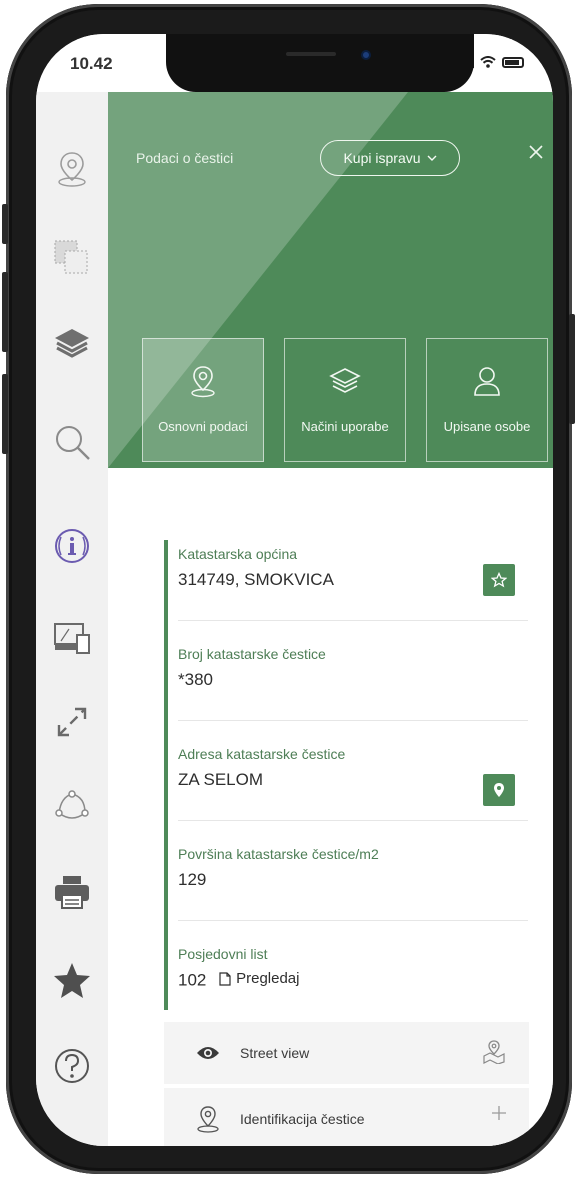  What do you see at coordinates (536, 152) in the screenshot?
I see `close-icon` at bounding box center [536, 152].